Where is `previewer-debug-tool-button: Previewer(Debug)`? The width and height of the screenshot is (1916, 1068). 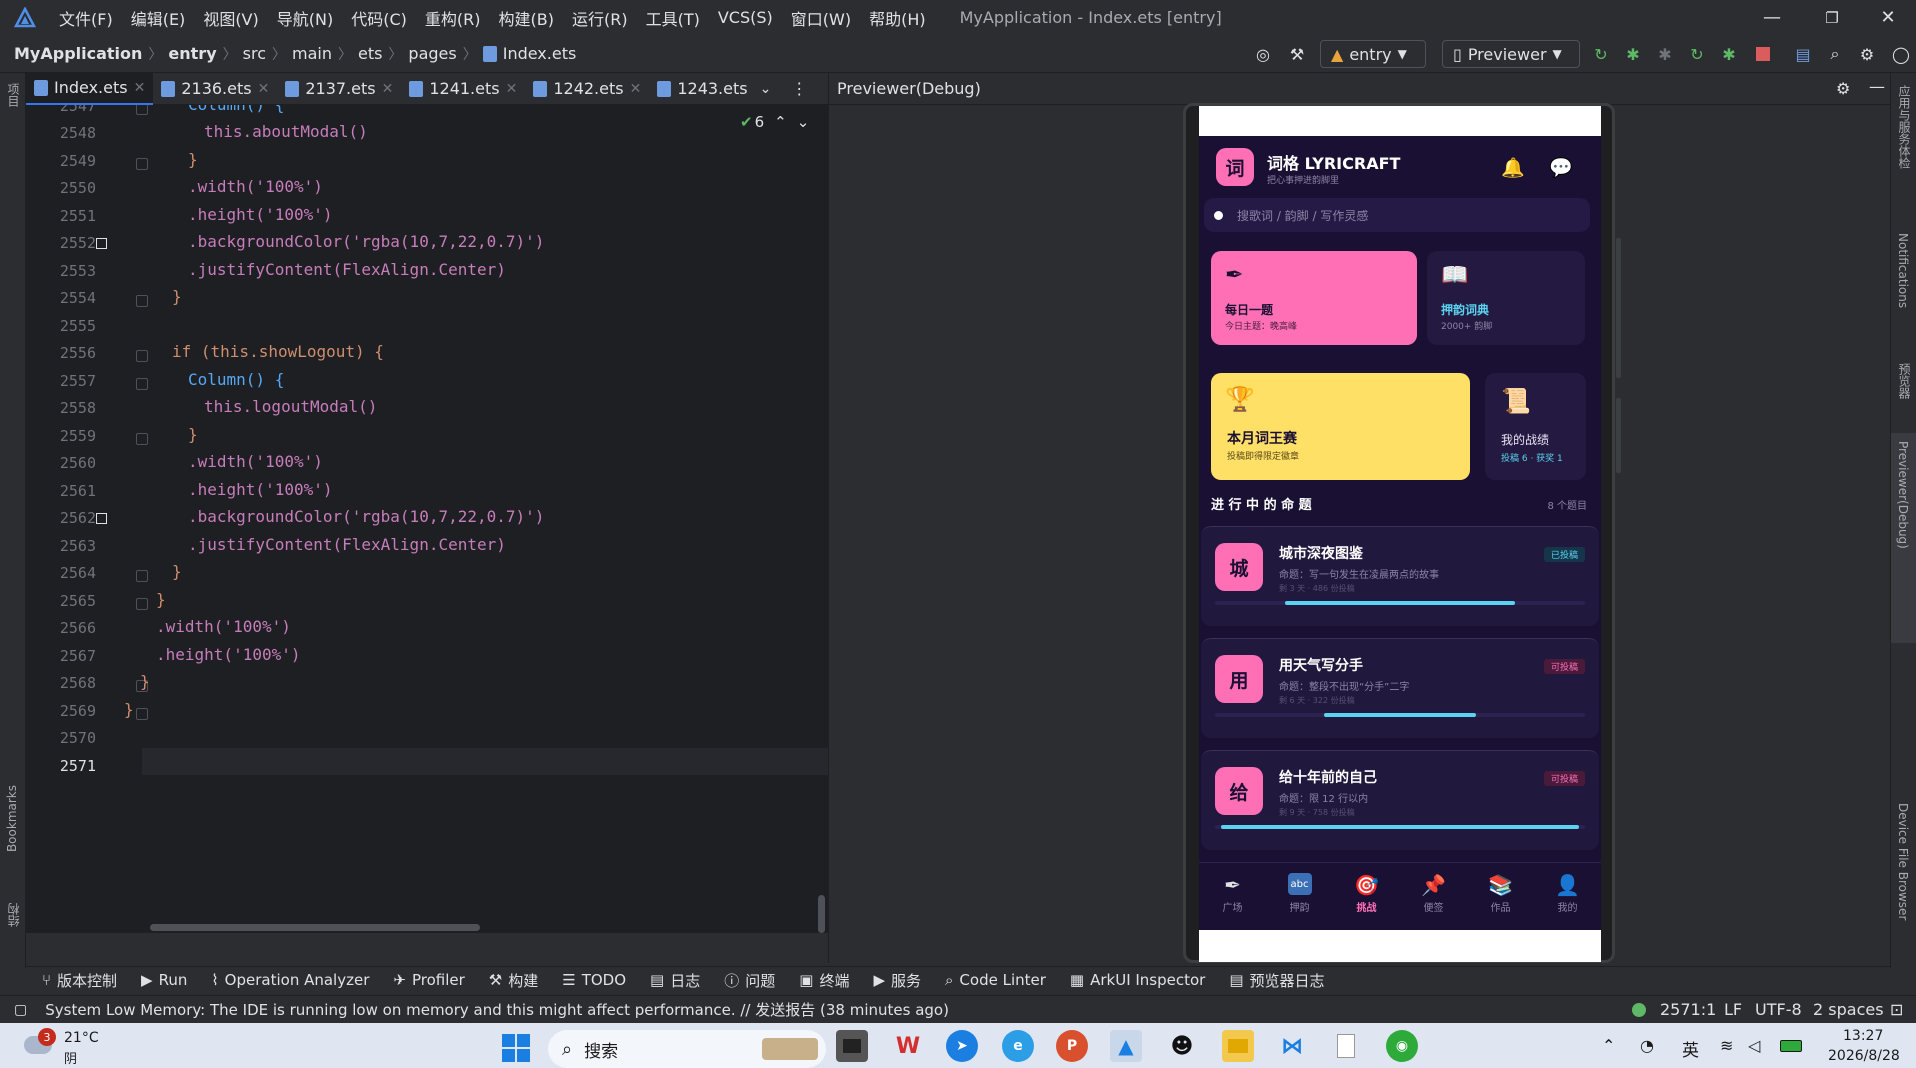
previewer-debug-tool-button: Previewer(Debug) is located at coordinates (1903, 538).